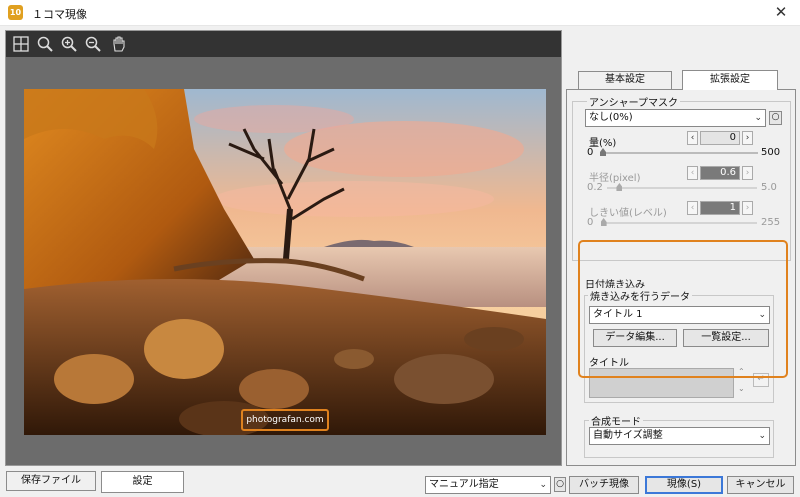 The height and width of the screenshot is (497, 800). I want to click on threshold-max: 255, so click(771, 222).